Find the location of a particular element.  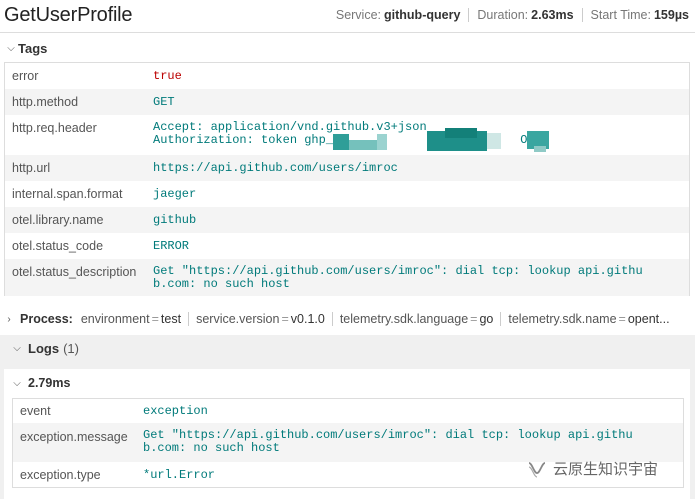

logs-label: Logs is located at coordinates (44, 348).